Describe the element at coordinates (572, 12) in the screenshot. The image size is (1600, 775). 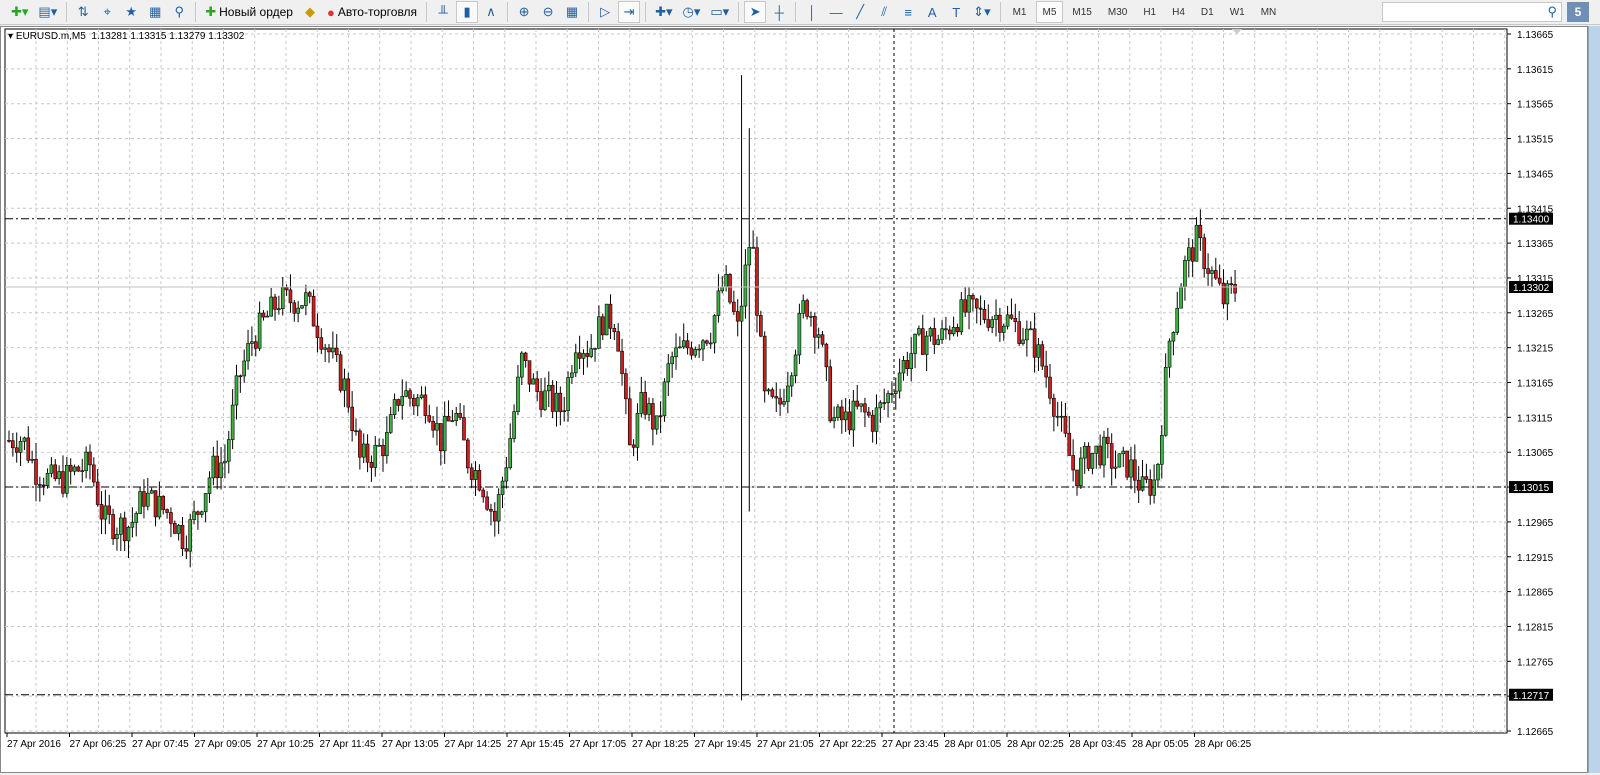
I see `tile-windows-button: ▦` at that location.